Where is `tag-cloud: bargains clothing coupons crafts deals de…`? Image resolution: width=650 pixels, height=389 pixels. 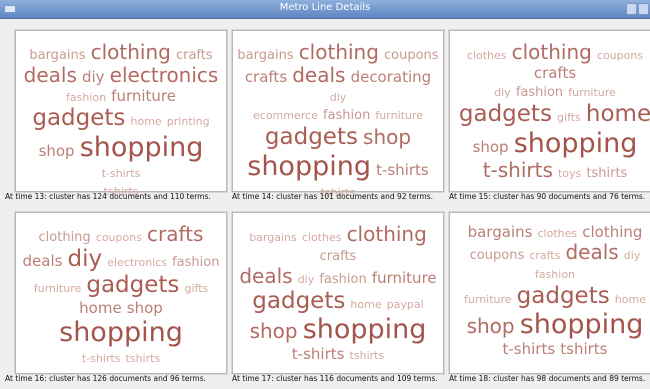 tag-cloud: bargains clothing coupons crafts deals de… is located at coordinates (338, 120).